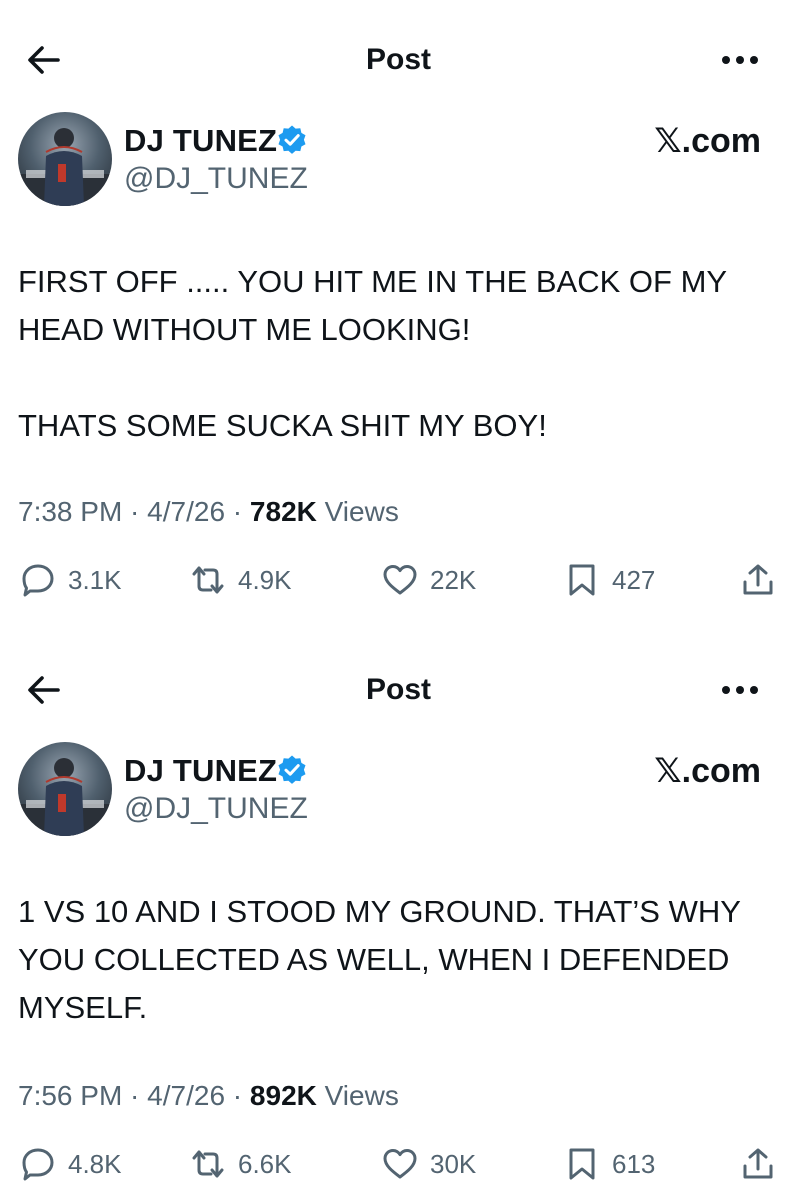  What do you see at coordinates (429, 1164) in the screenshot?
I see `like-button: 30K` at bounding box center [429, 1164].